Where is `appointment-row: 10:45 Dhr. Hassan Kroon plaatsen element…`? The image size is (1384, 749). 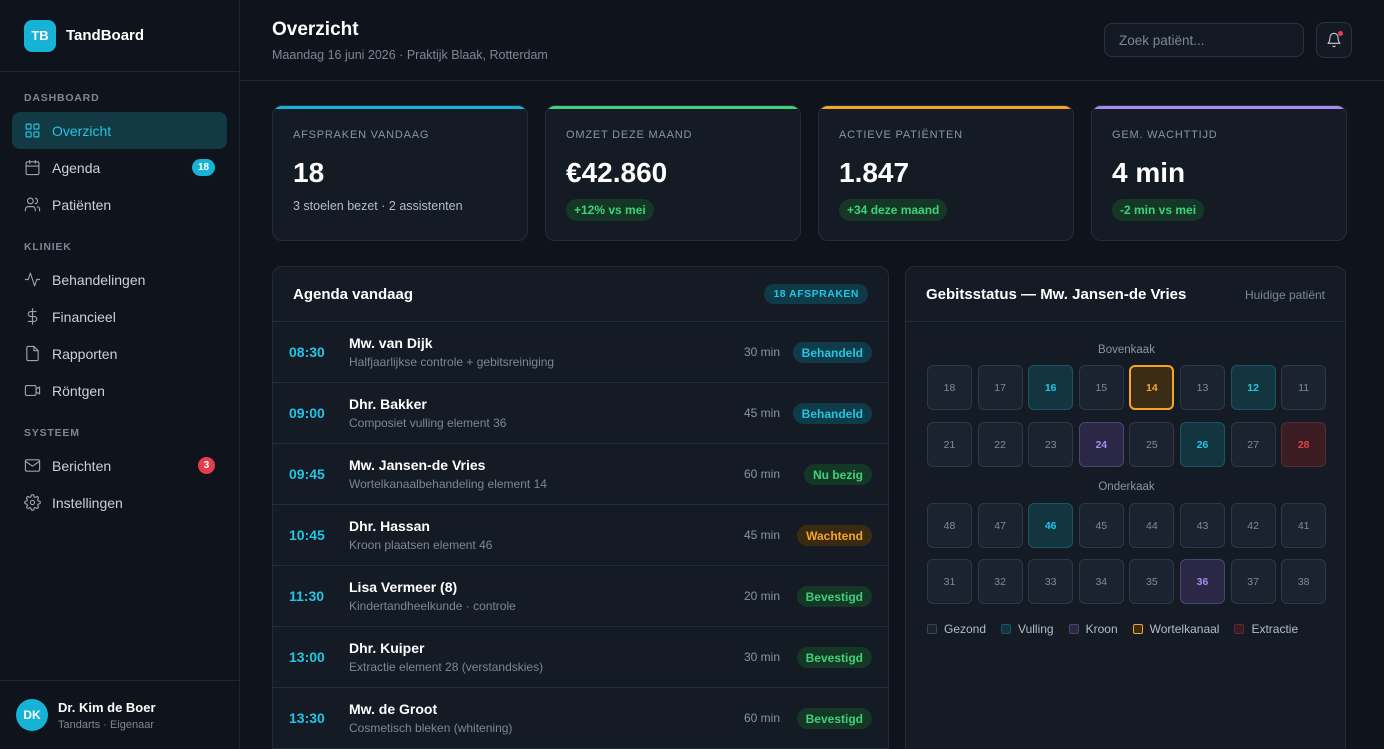 appointment-row: 10:45 Dhr. Hassan Kroon plaatsen element… is located at coordinates (580, 535).